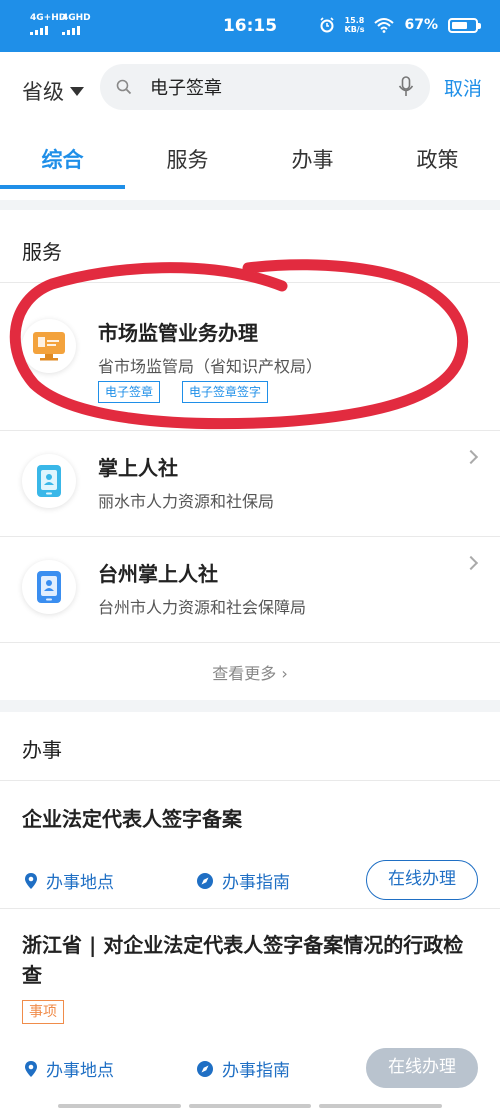 This screenshot has height=1110, width=500. I want to click on service-item: 市场监管业务办理 省市场监管局（省知识产权局） 电子签章 电子签章签字, so click(250, 362).